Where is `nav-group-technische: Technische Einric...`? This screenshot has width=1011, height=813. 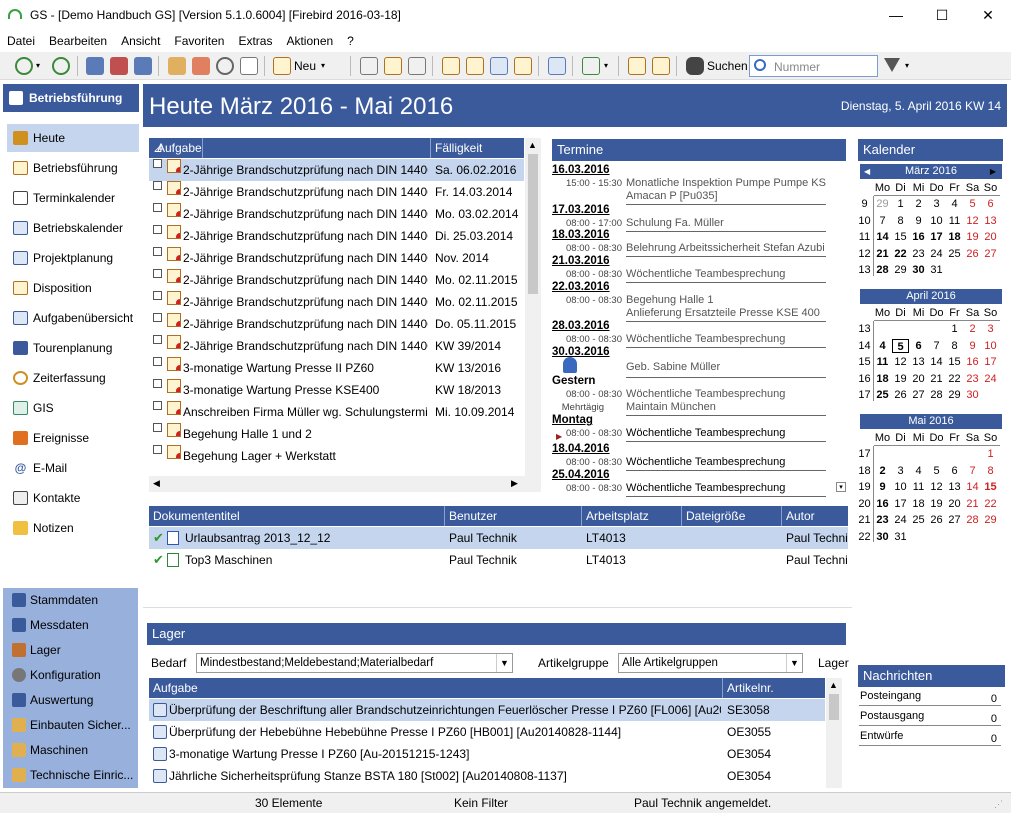
nav-group-technische: Technische Einric... is located at coordinates (70, 775).